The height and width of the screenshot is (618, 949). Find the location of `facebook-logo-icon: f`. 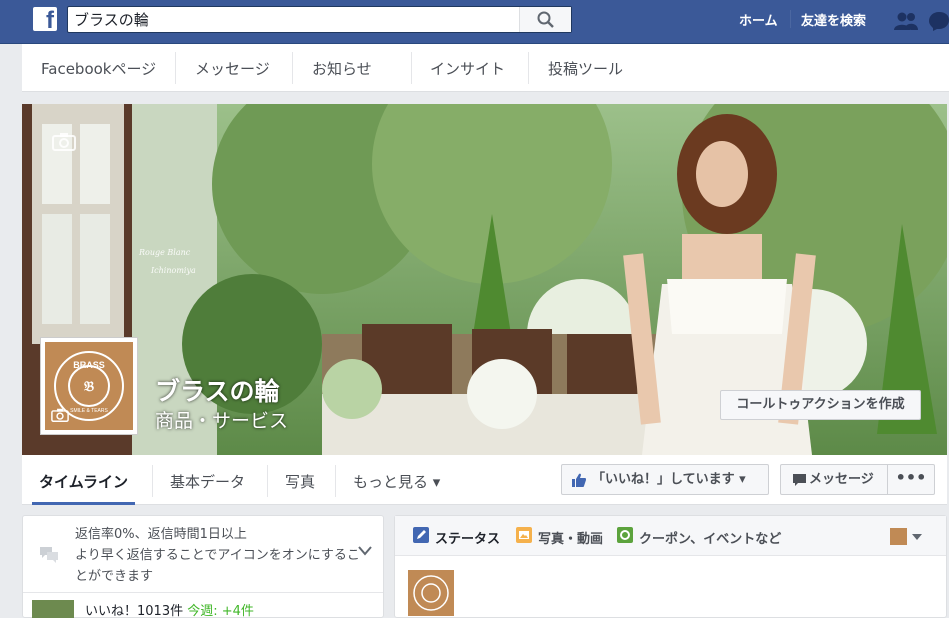

facebook-logo-icon: f is located at coordinates (45, 19).